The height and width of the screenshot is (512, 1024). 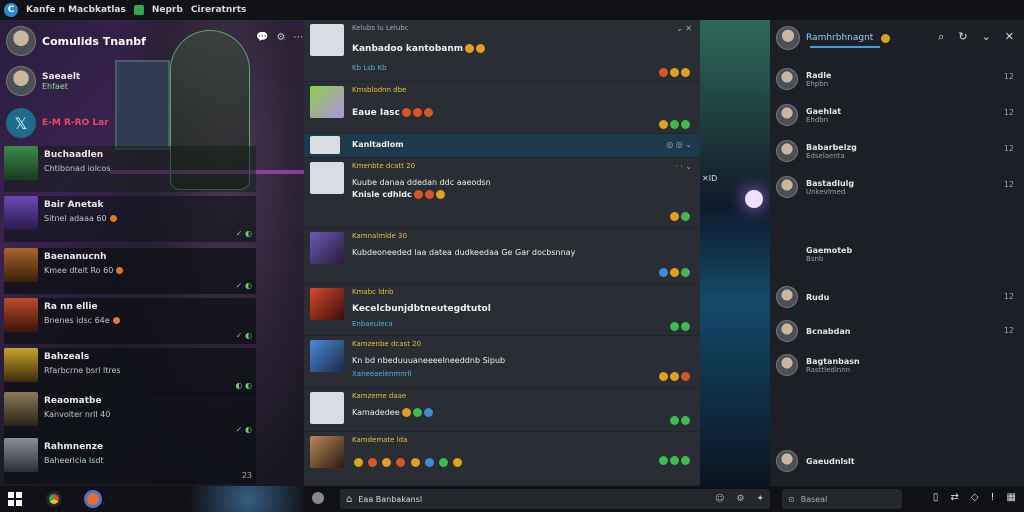 I want to click on chrome-icon, so click(x=54, y=499).